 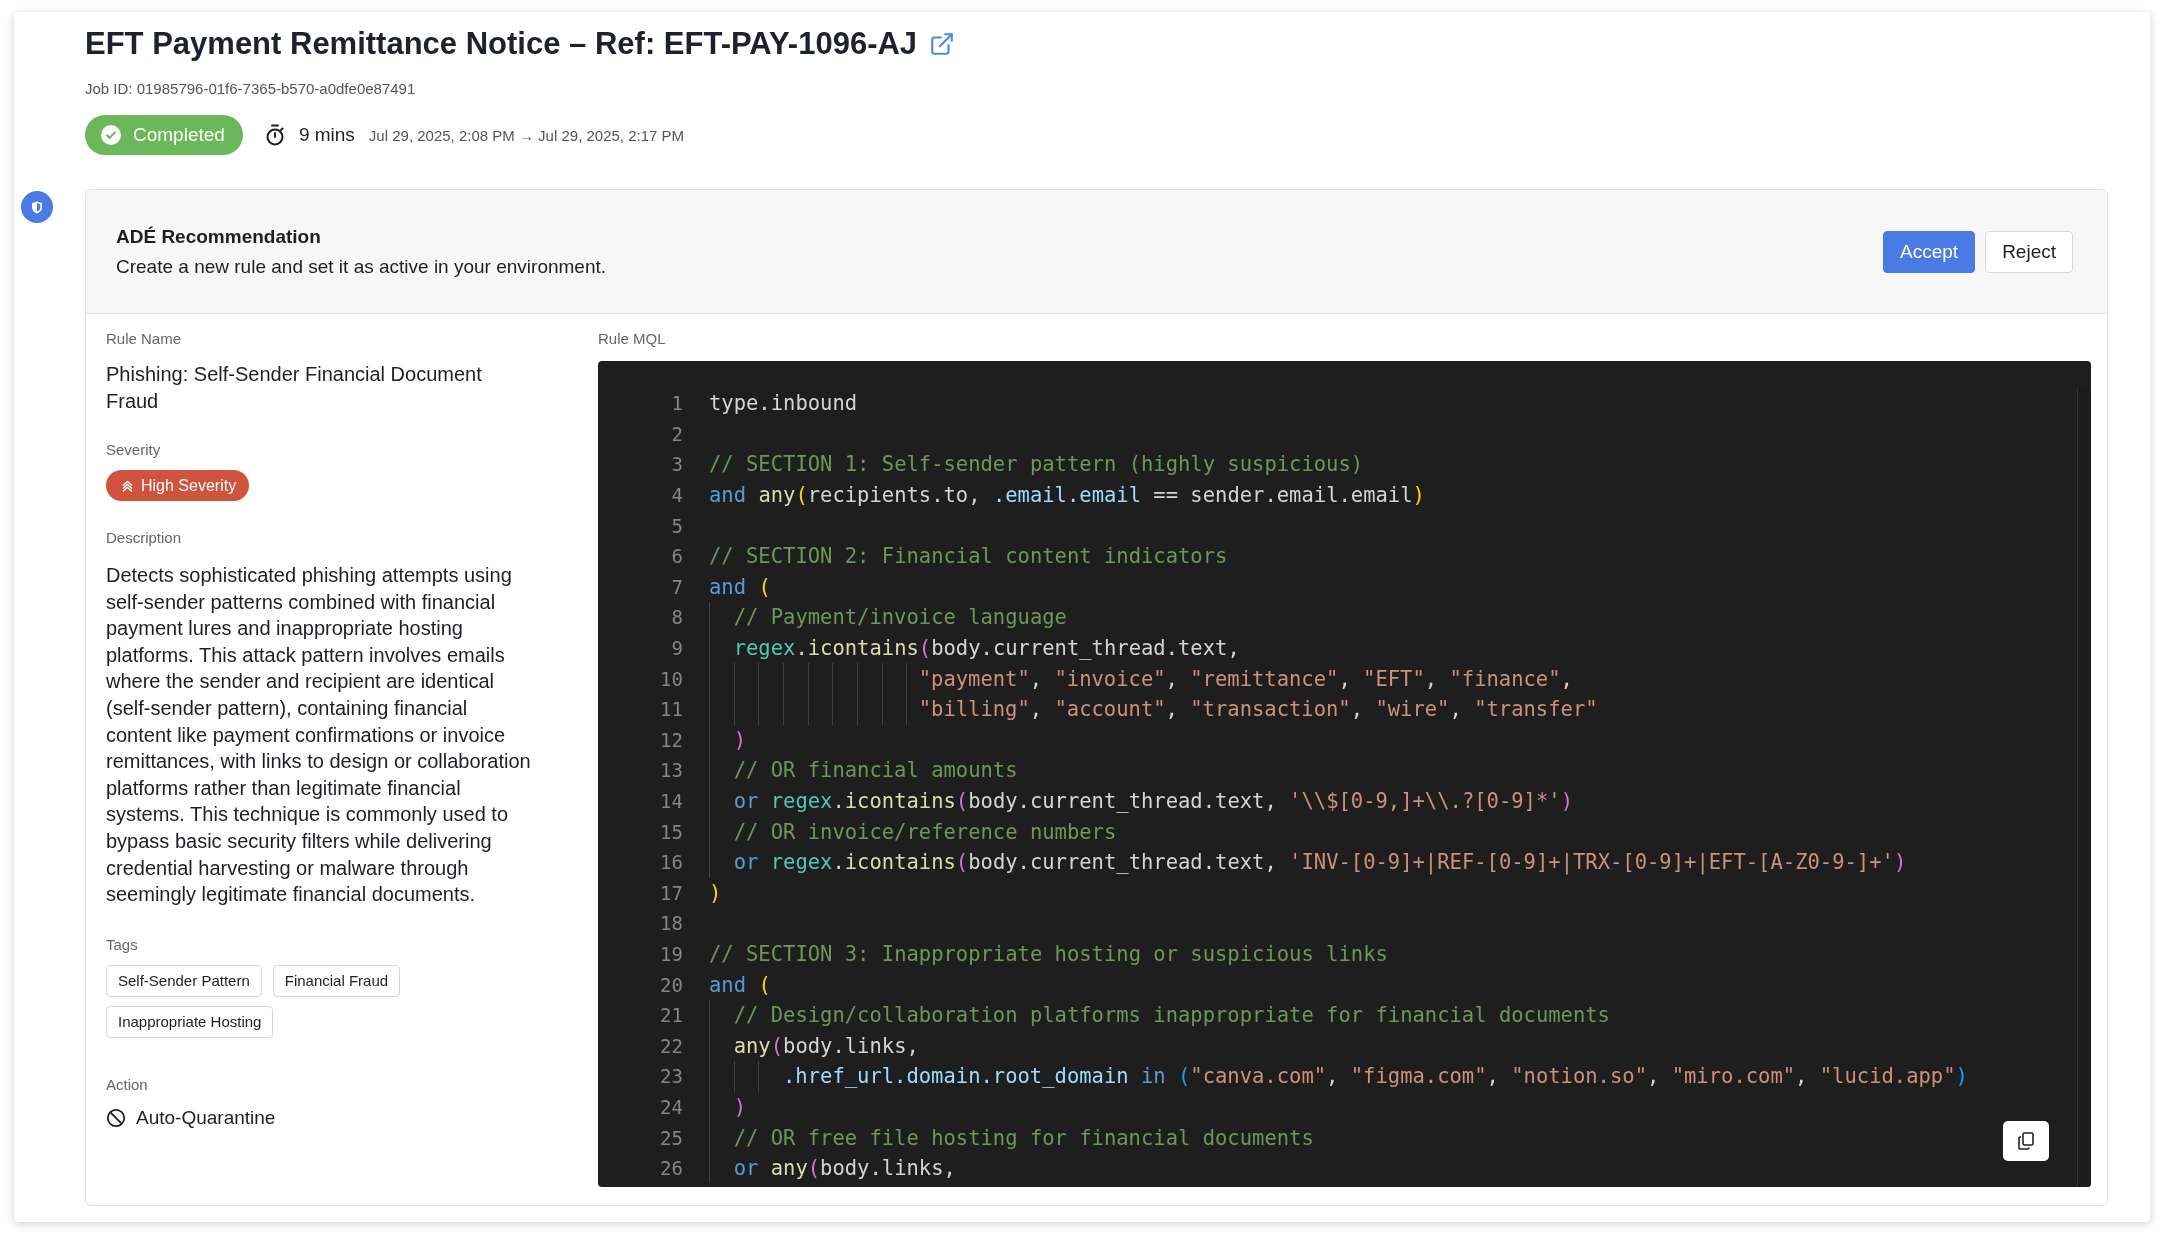 What do you see at coordinates (190, 1021) in the screenshot?
I see `tag: Inappropriate Hosting` at bounding box center [190, 1021].